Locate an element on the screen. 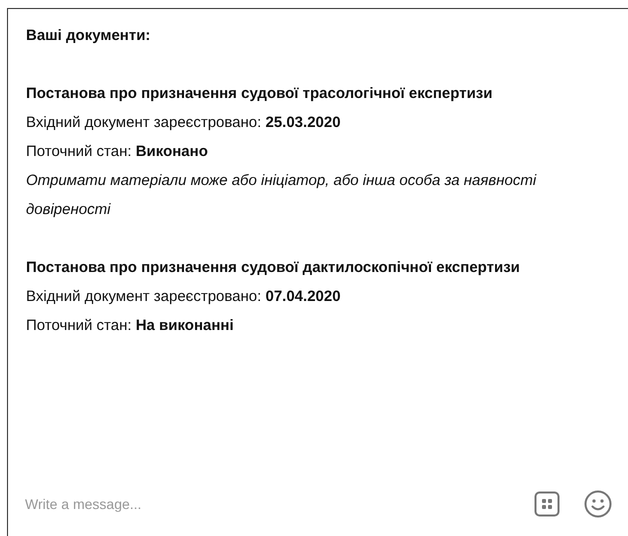  apps-icon is located at coordinates (547, 504).